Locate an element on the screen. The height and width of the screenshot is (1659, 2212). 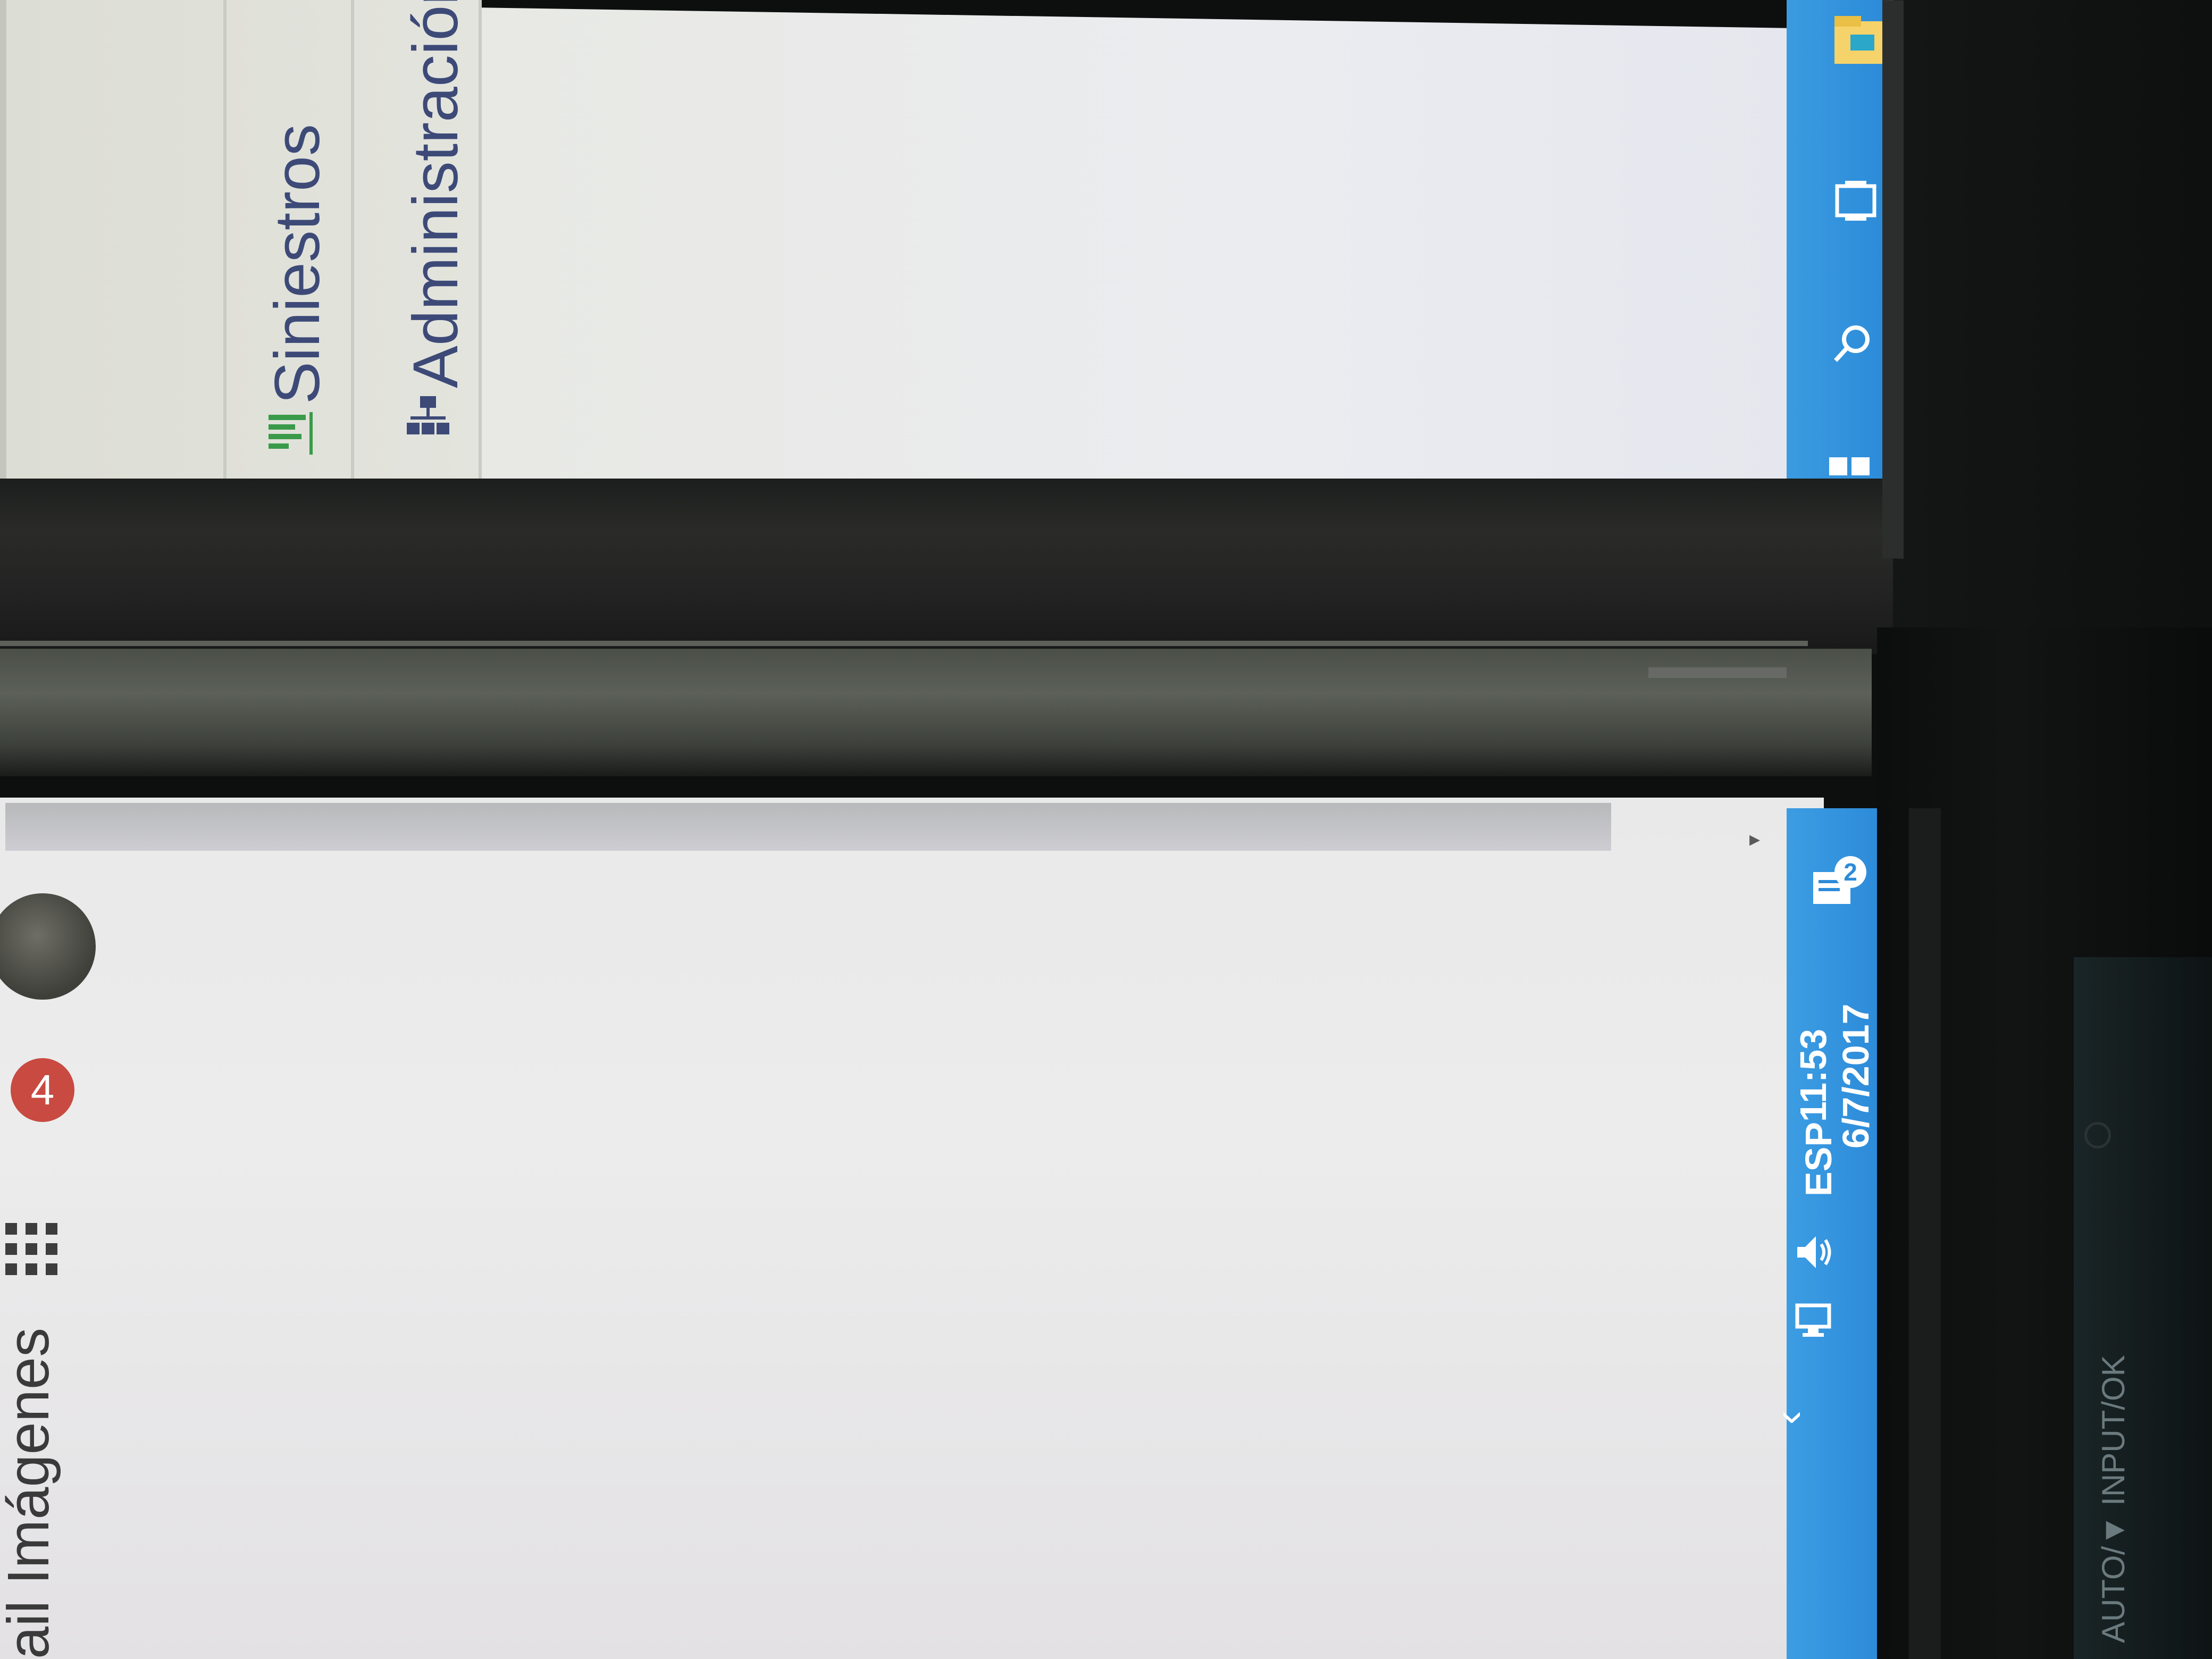
volume-icon is located at coordinates (1816, 1252).